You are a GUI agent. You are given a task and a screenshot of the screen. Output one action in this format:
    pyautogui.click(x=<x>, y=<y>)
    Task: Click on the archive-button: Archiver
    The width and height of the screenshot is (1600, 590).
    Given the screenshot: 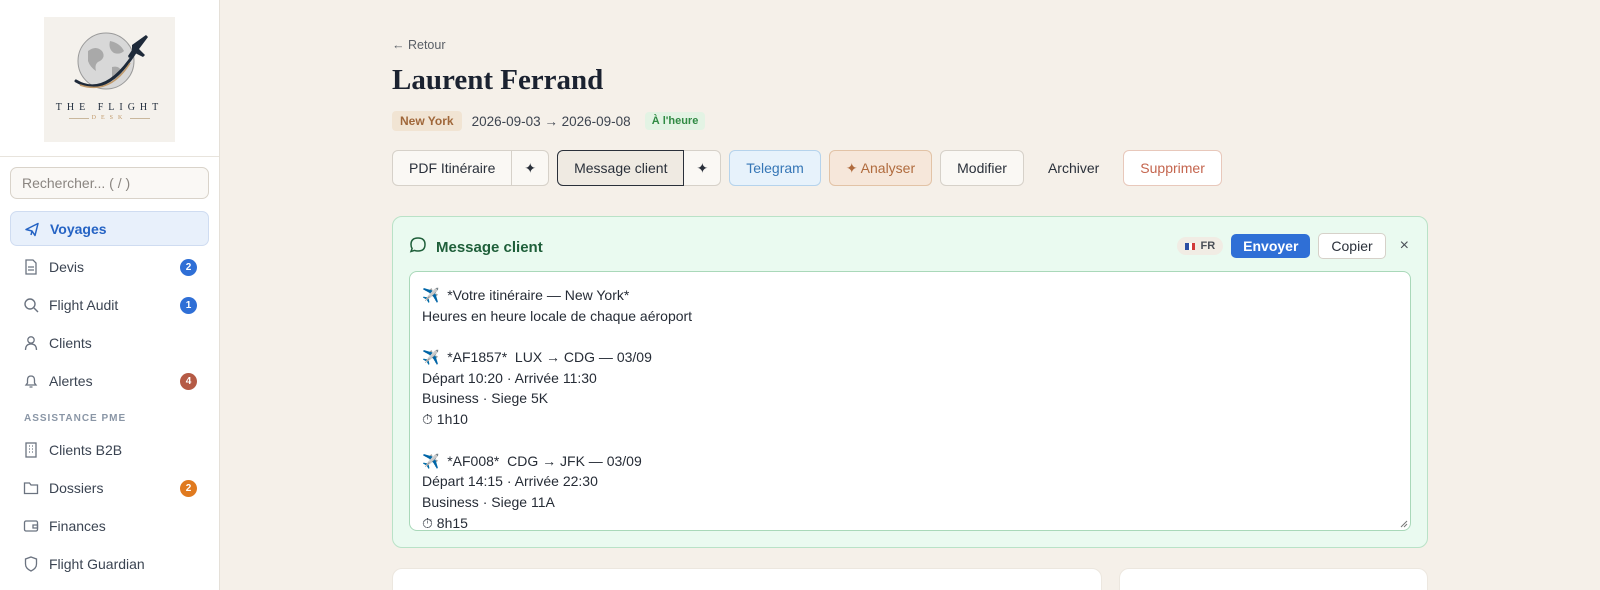 What is the action you would take?
    pyautogui.click(x=1073, y=168)
    